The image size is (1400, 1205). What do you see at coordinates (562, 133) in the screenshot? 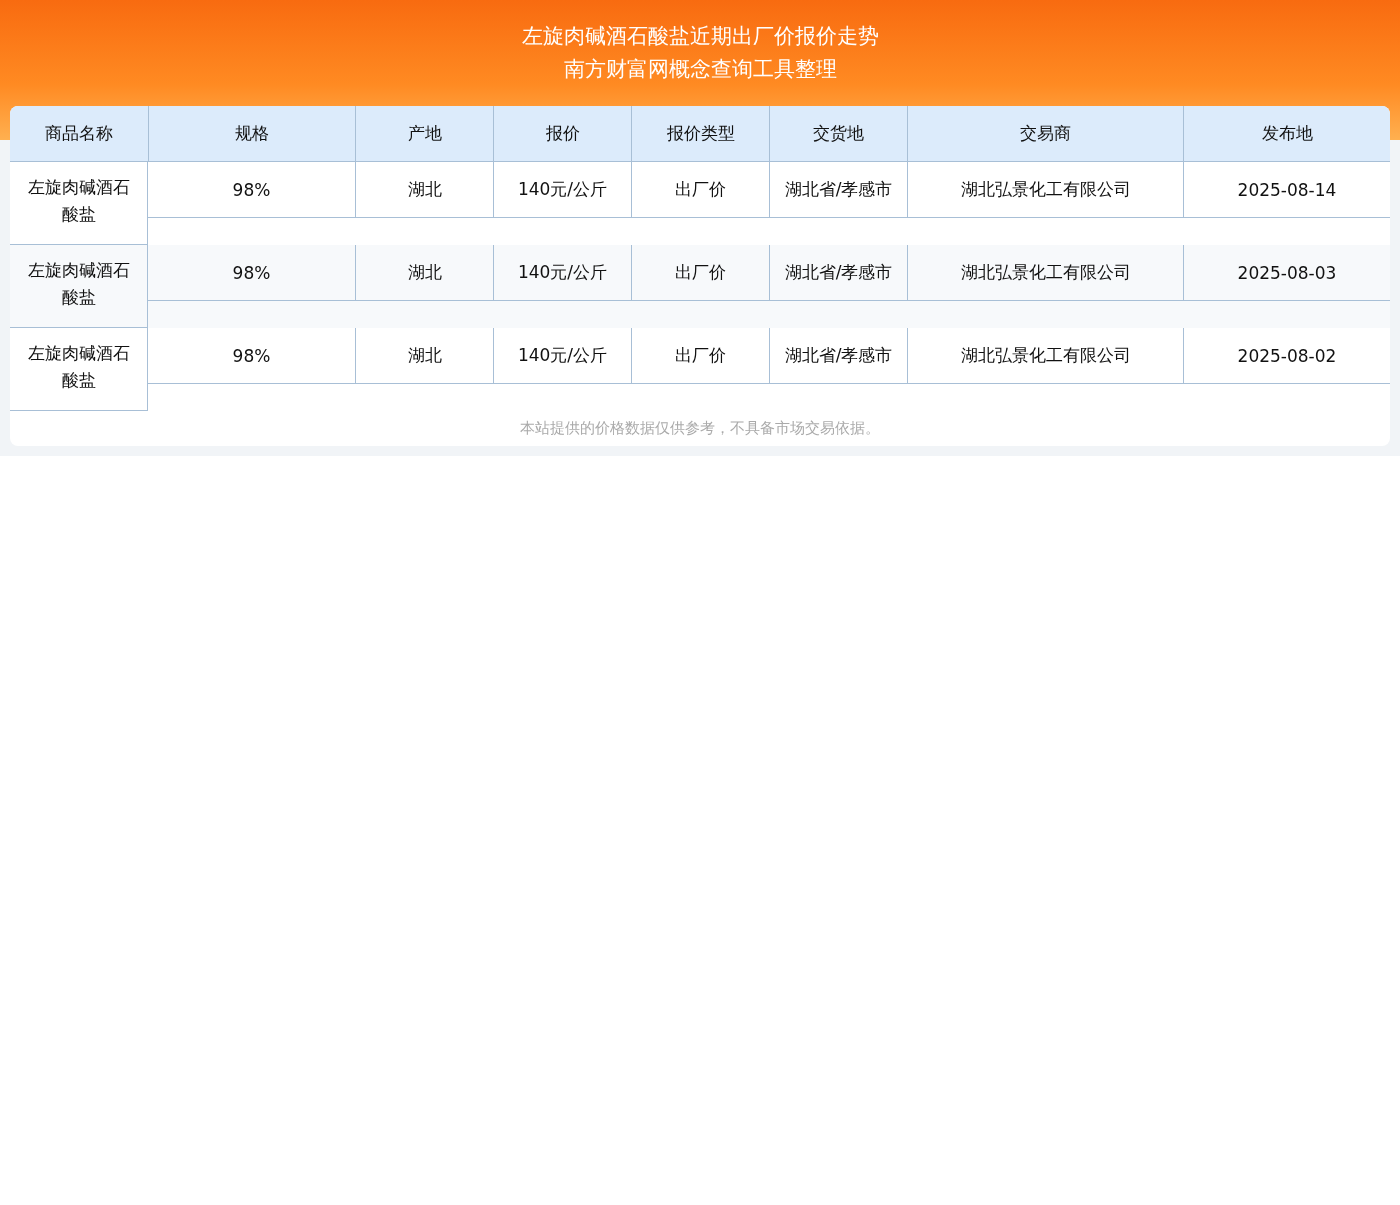
I see `column-header: 报价` at bounding box center [562, 133].